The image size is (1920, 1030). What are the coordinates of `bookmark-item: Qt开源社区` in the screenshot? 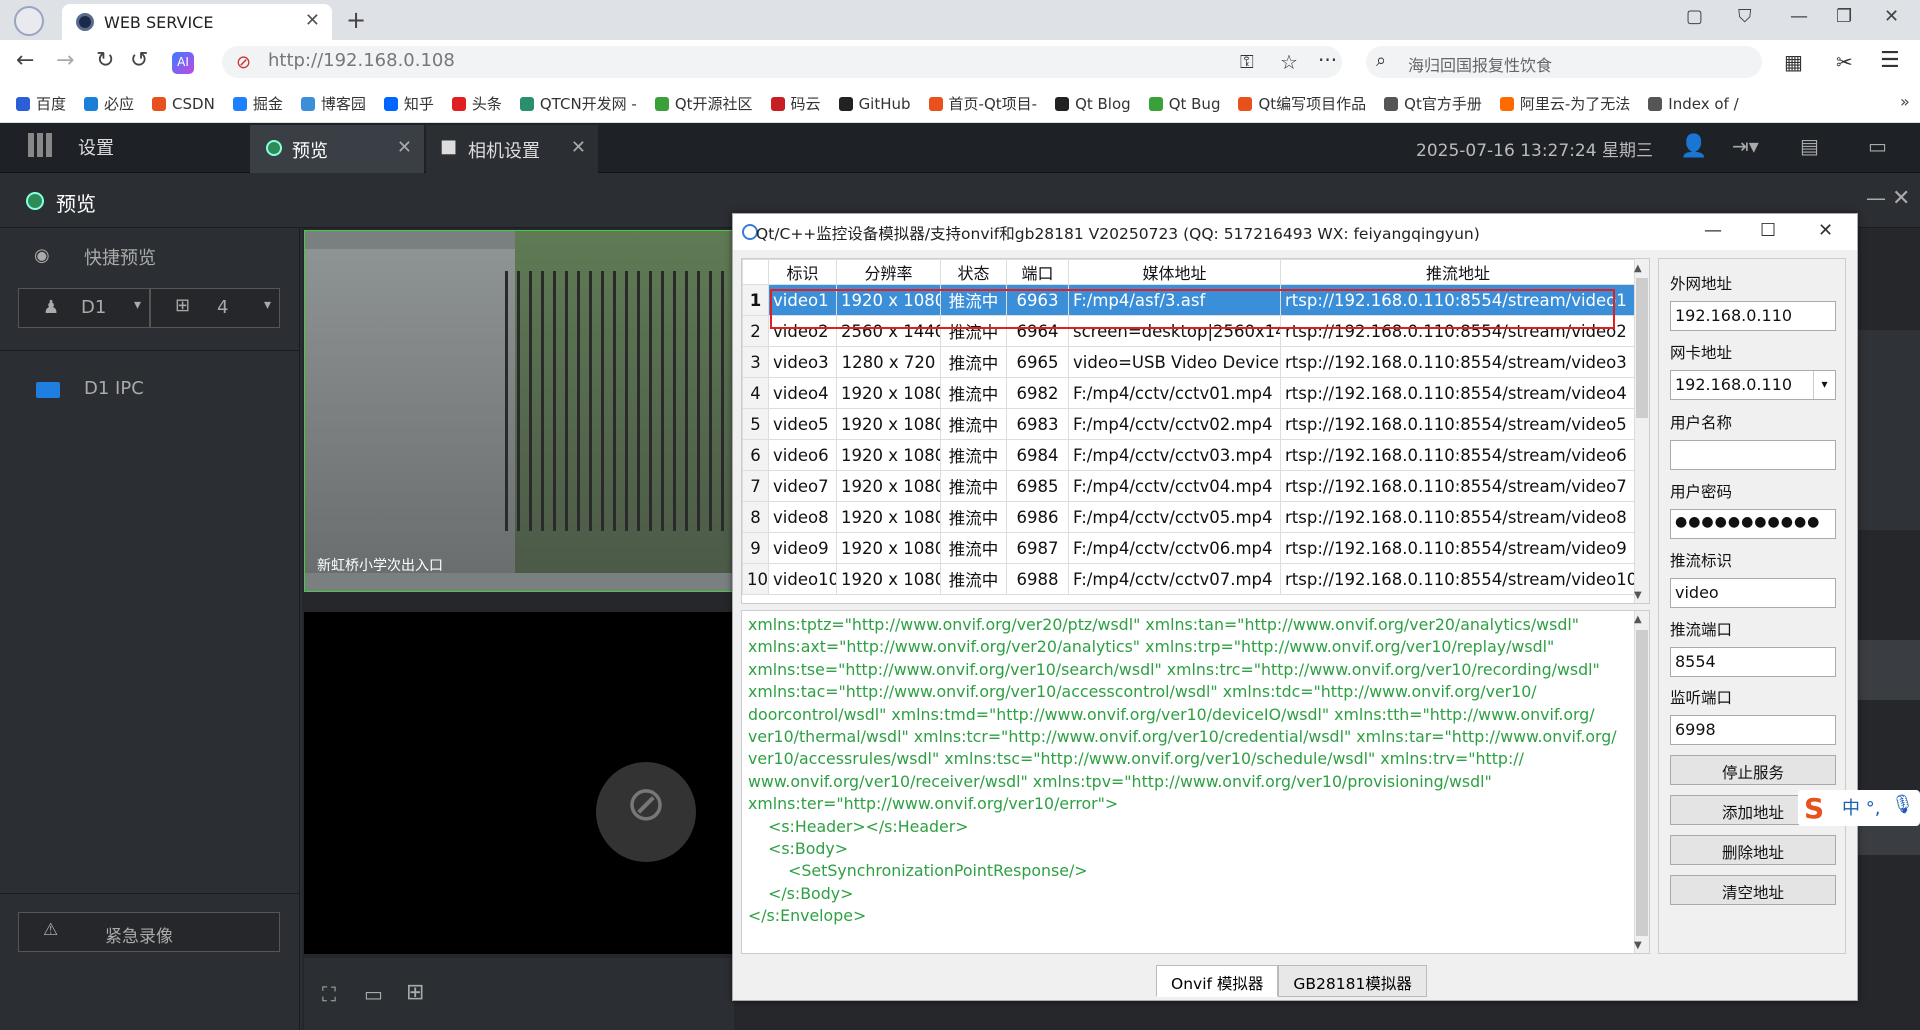 It's located at (704, 103).